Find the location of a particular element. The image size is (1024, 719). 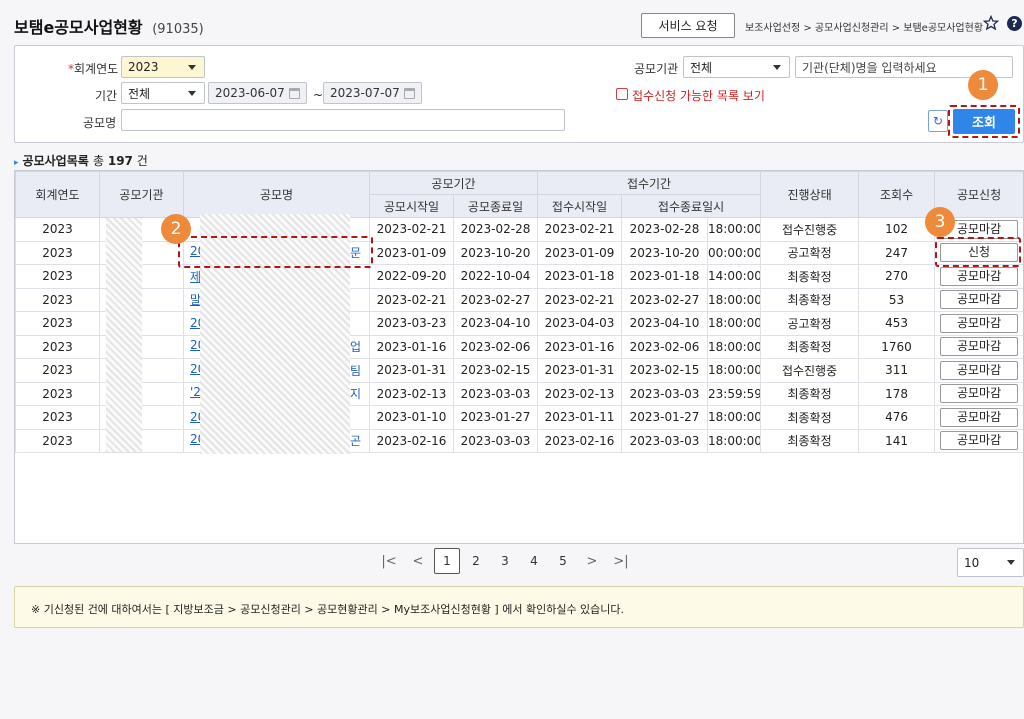

col-recv-end: 접수종료일시 is located at coordinates (691, 206).